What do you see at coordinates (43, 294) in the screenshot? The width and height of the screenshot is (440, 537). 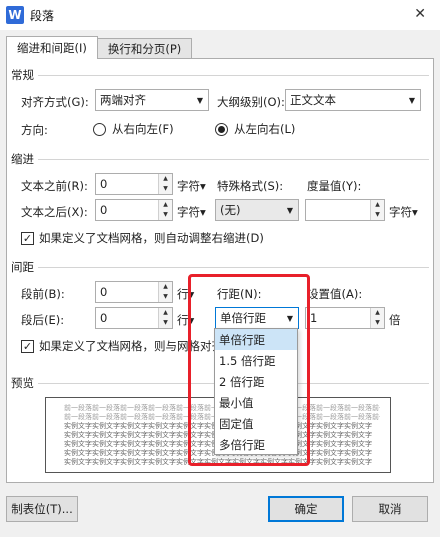 I see `space-before-label: 段前(B):` at bounding box center [43, 294].